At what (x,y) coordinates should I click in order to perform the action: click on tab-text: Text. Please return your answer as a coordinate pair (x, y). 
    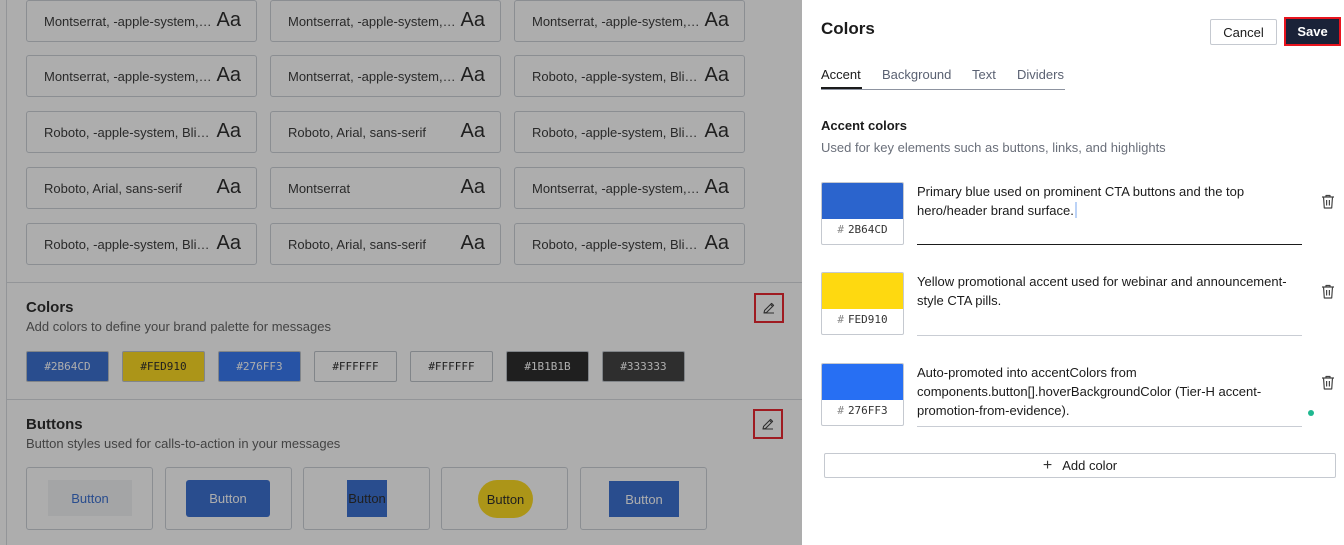
    Looking at the image, I should click on (984, 74).